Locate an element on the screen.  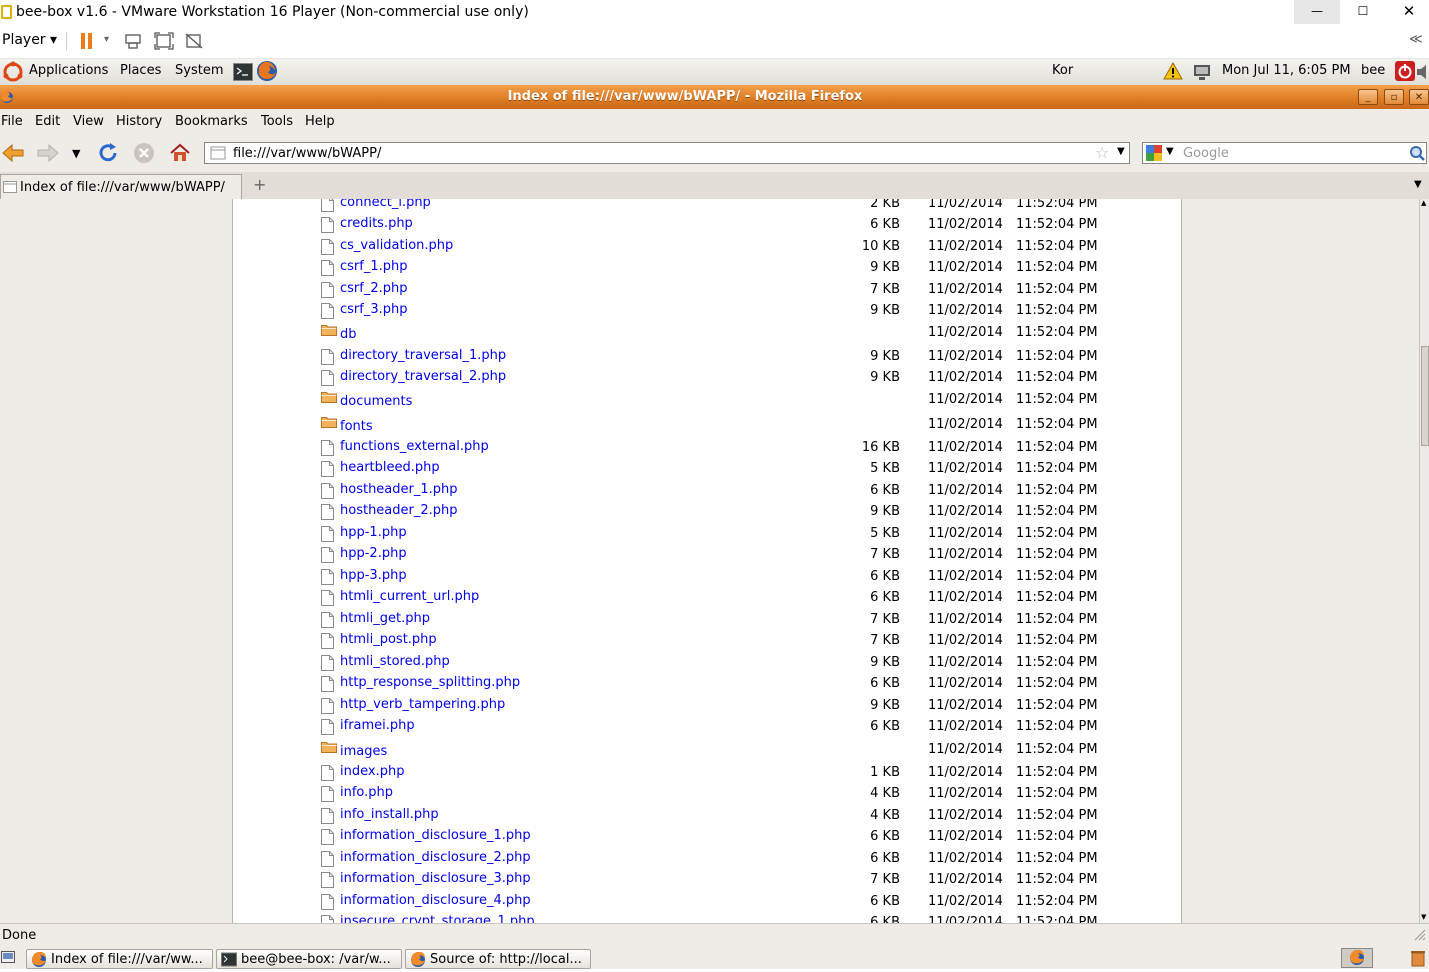
close-button: ✕ is located at coordinates (1407, 12).